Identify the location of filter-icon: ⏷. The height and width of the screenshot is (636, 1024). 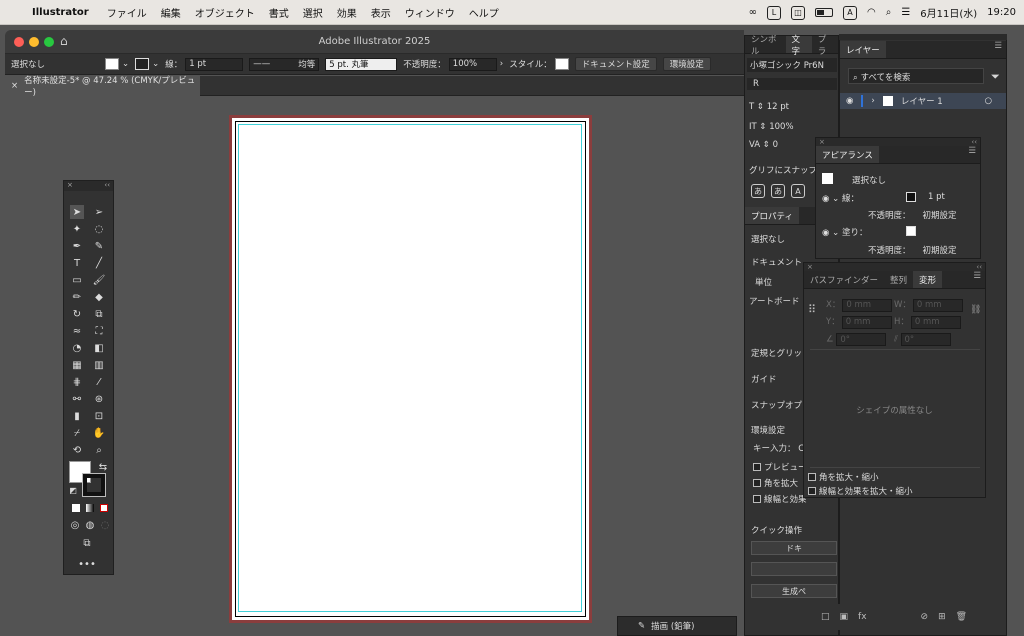
(995, 77).